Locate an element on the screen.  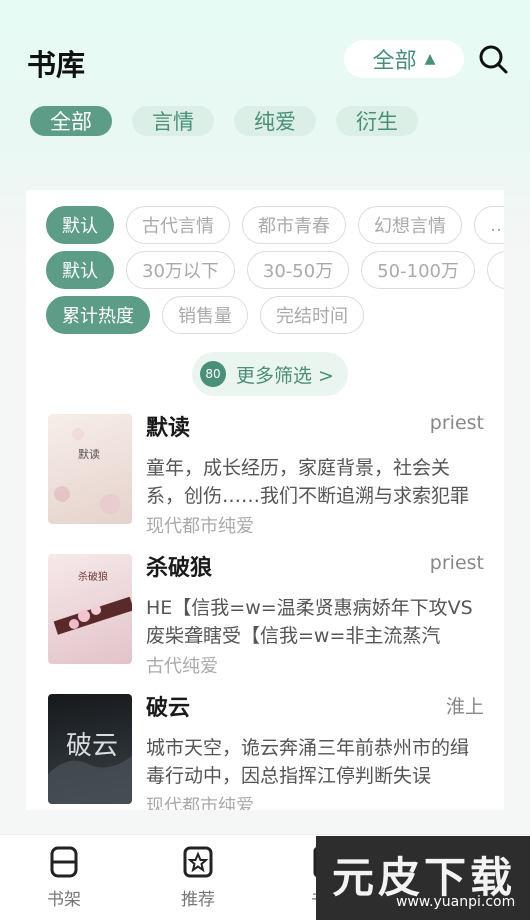
sort-filter-row: 累计热度 销售量 完结时间 is located at coordinates (205, 315).